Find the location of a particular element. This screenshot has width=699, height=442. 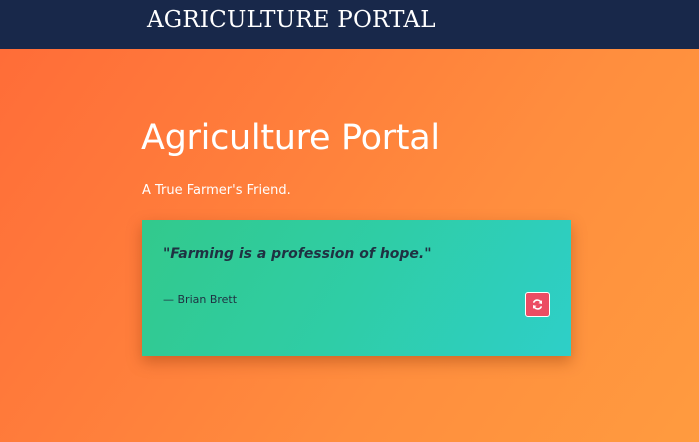

quote-author: — Brian Brett is located at coordinates (200, 299).